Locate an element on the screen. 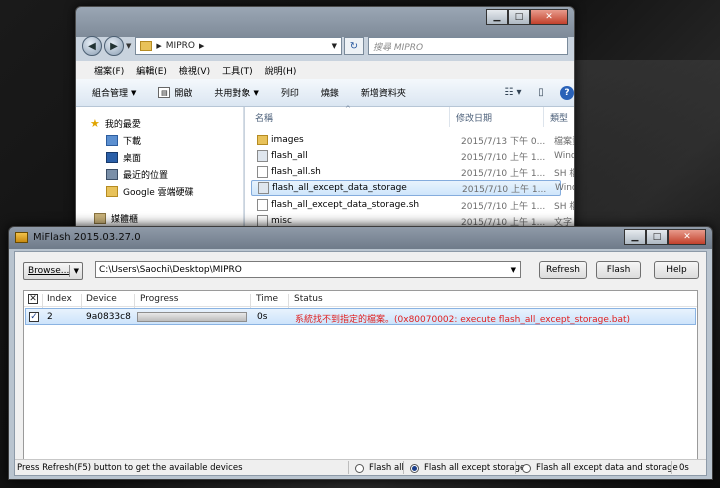 Image resolution: width=720 pixels, height=488 pixels. folder-path-combobox: C:\Users\Saochi\Desktop\MIPRO ▼ is located at coordinates (308, 269).